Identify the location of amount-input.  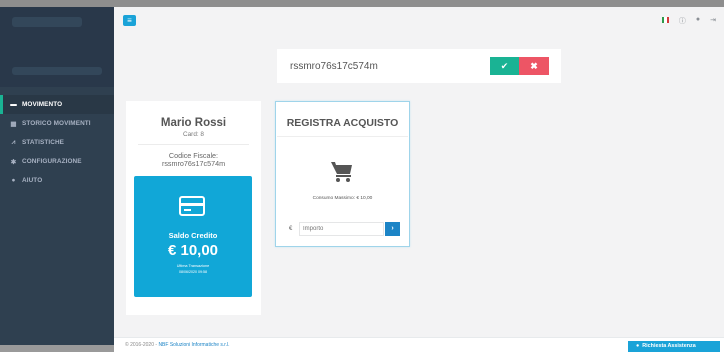
(341, 229).